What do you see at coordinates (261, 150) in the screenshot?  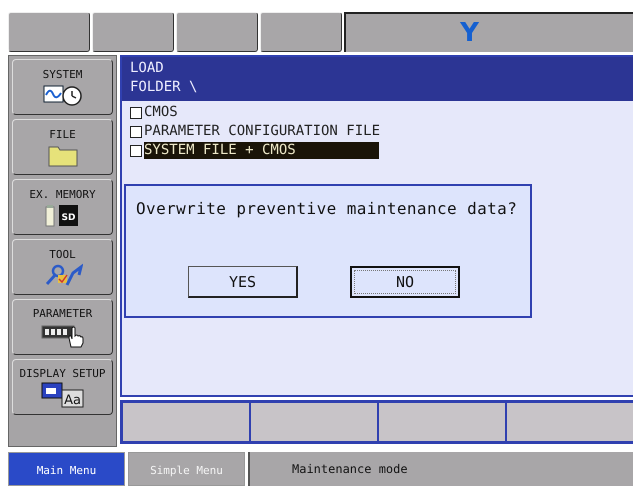 I see `file-item: SYSTEM FILE + CMOS` at bounding box center [261, 150].